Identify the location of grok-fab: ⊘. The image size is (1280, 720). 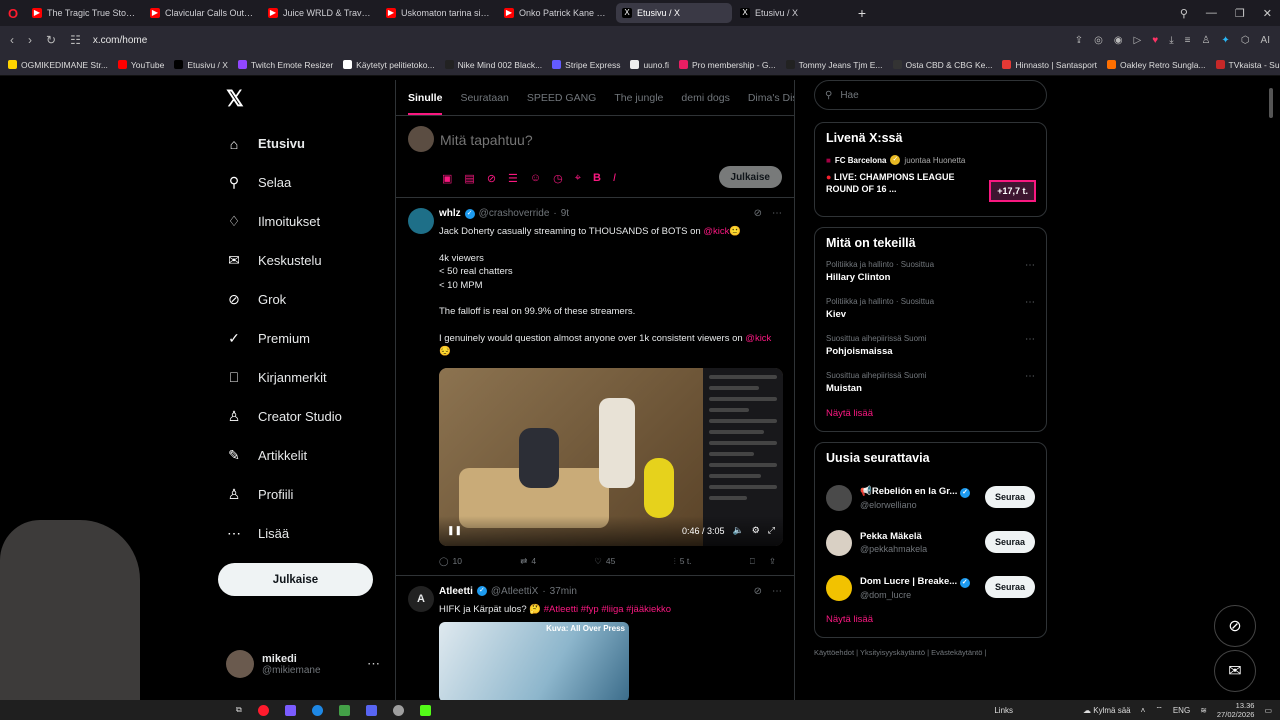
(1235, 626).